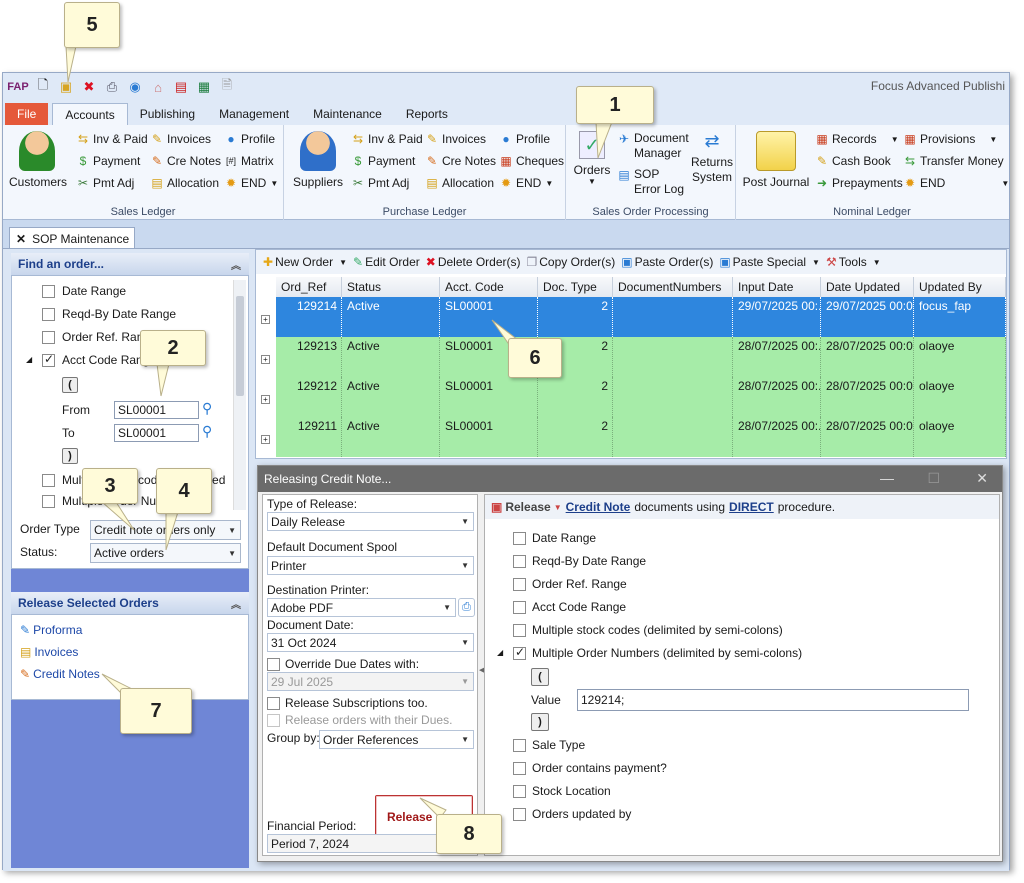  Describe the element at coordinates (386, 139) in the screenshot. I see `pl-inv-paid-button: ⇆ Inv & Paid` at that location.